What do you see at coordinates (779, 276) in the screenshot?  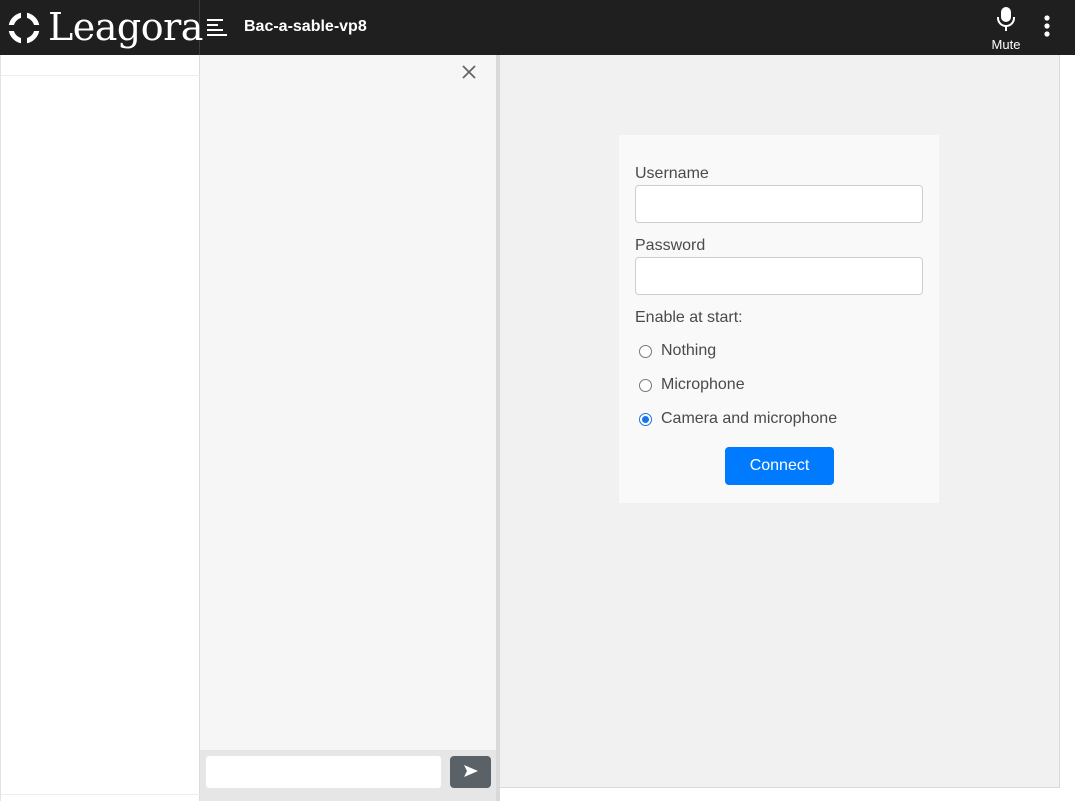 I see `password-input` at bounding box center [779, 276].